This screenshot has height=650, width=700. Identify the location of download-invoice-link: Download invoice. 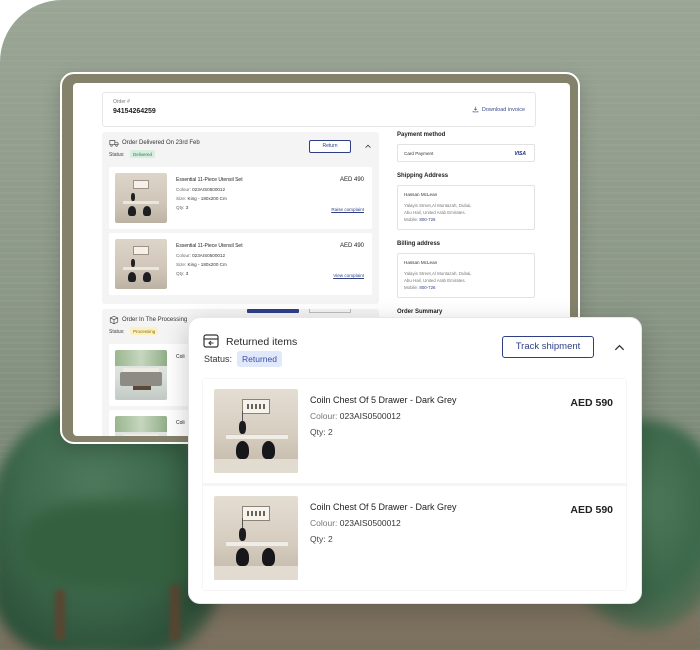
(498, 109).